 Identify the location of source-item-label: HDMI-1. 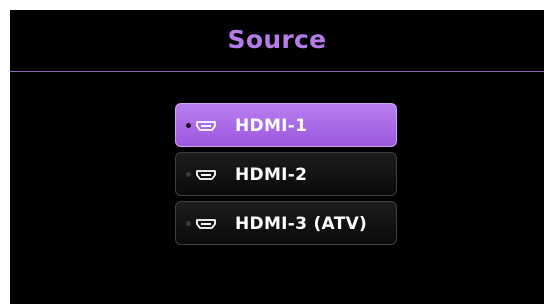
(271, 126).